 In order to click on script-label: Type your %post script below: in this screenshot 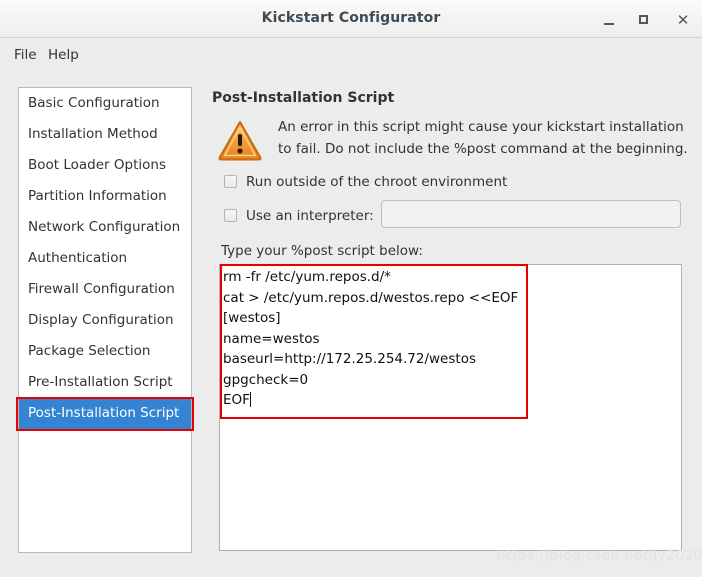, I will do `click(322, 251)`.